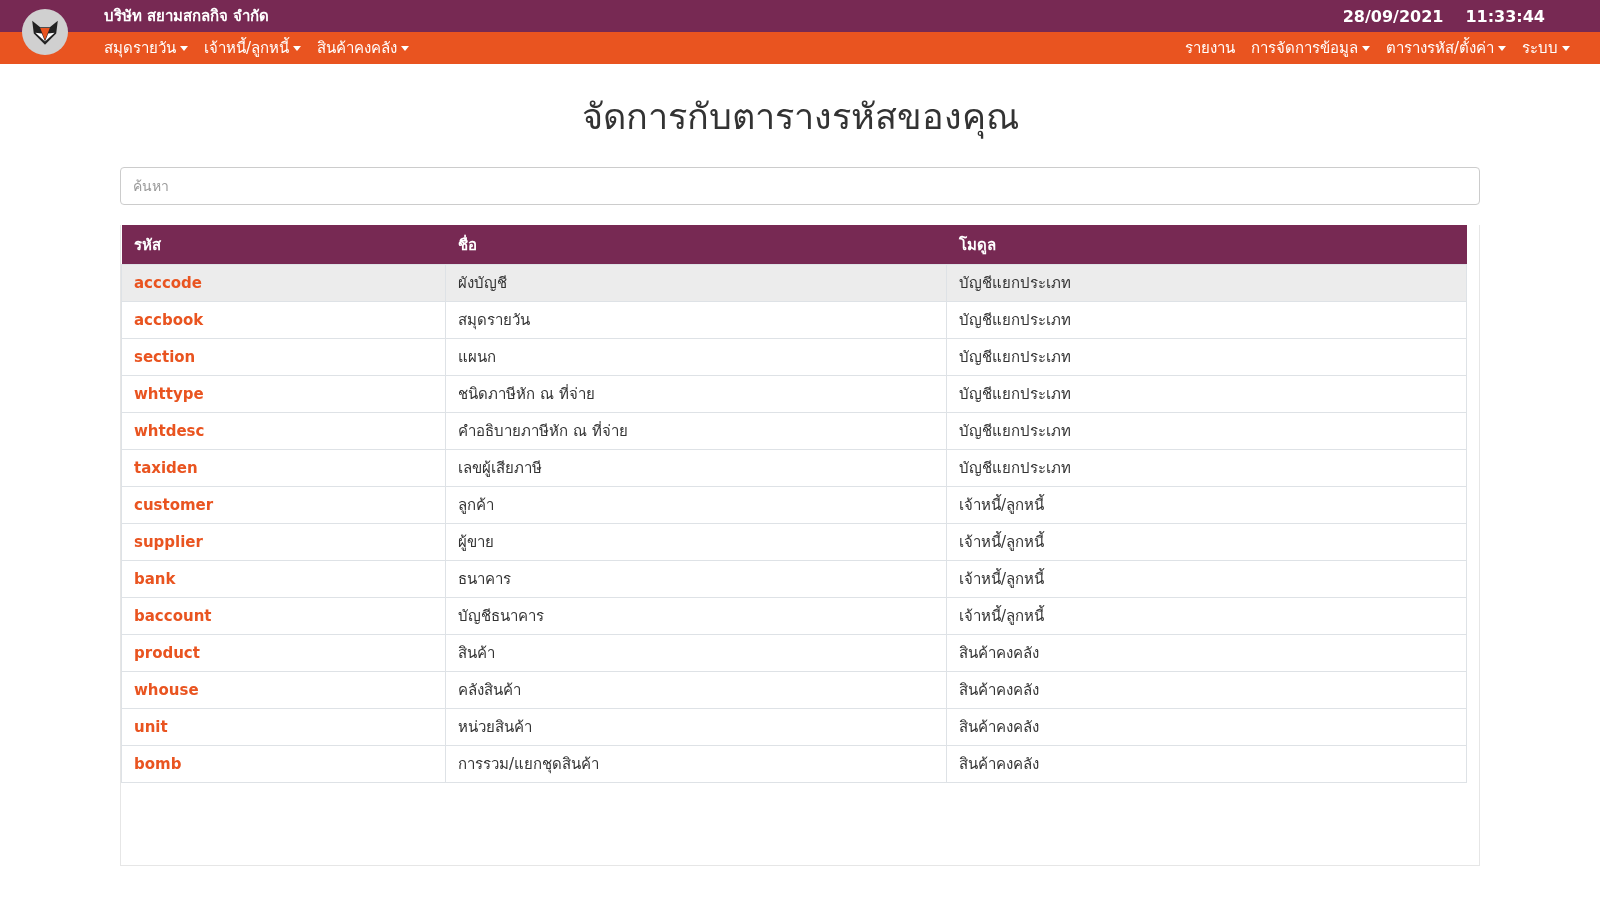 This screenshot has height=900, width=1600. Describe the element at coordinates (1310, 48) in the screenshot. I see `dropdown-menu-link: การจัดการข้อมูล` at that location.